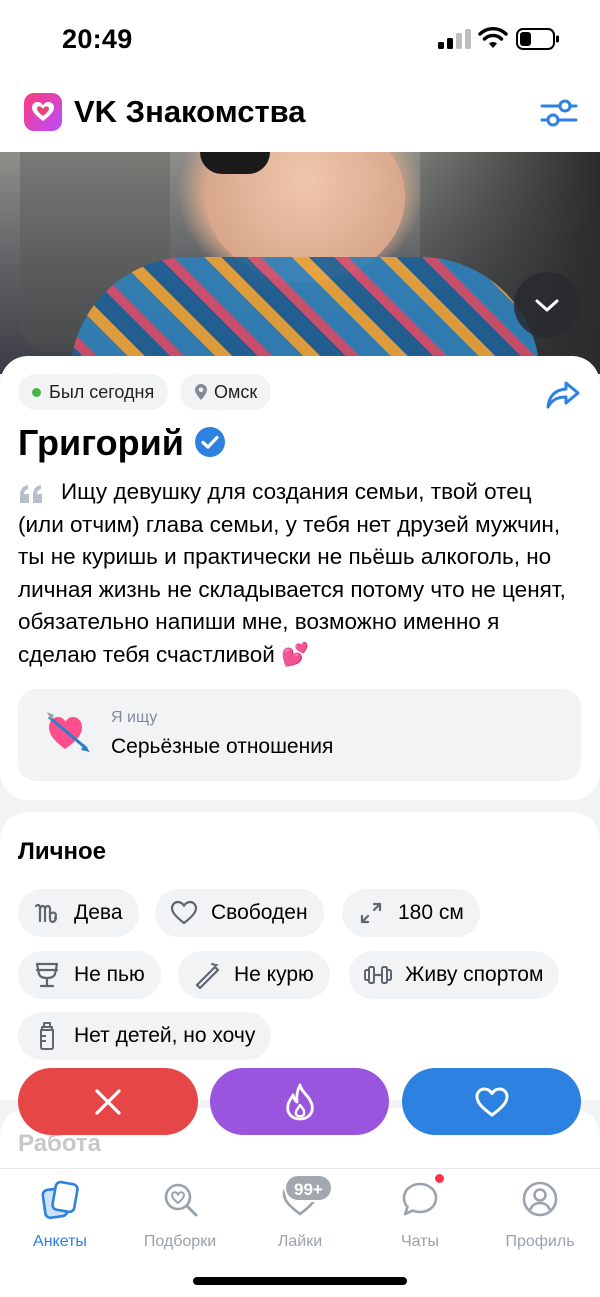 This screenshot has height=1297, width=600. What do you see at coordinates (89, 975) in the screenshot?
I see `tag-alcohol: Не пью` at bounding box center [89, 975].